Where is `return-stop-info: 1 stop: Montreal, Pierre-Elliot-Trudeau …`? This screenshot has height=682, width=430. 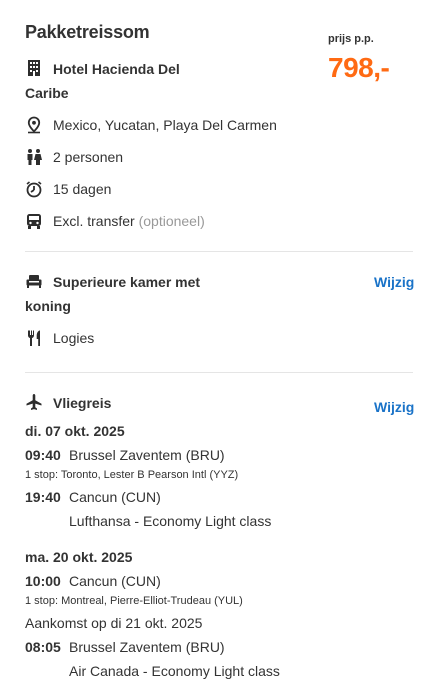 return-stop-info: 1 stop: Montreal, Pierre-Elliot-Trudeau … is located at coordinates (134, 601).